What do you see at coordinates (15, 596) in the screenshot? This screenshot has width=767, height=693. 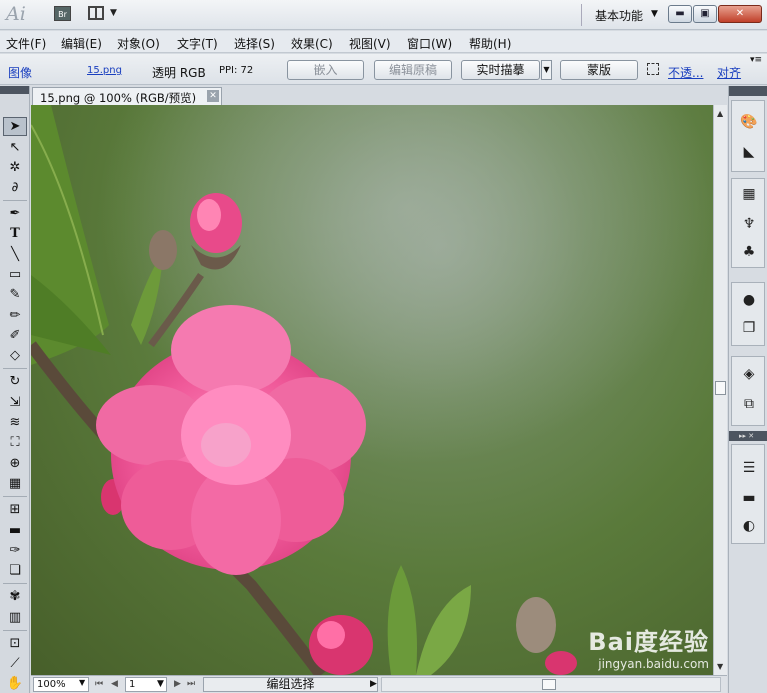 I see `symbol-sprayer-tool-icon: ✾` at bounding box center [15, 596].